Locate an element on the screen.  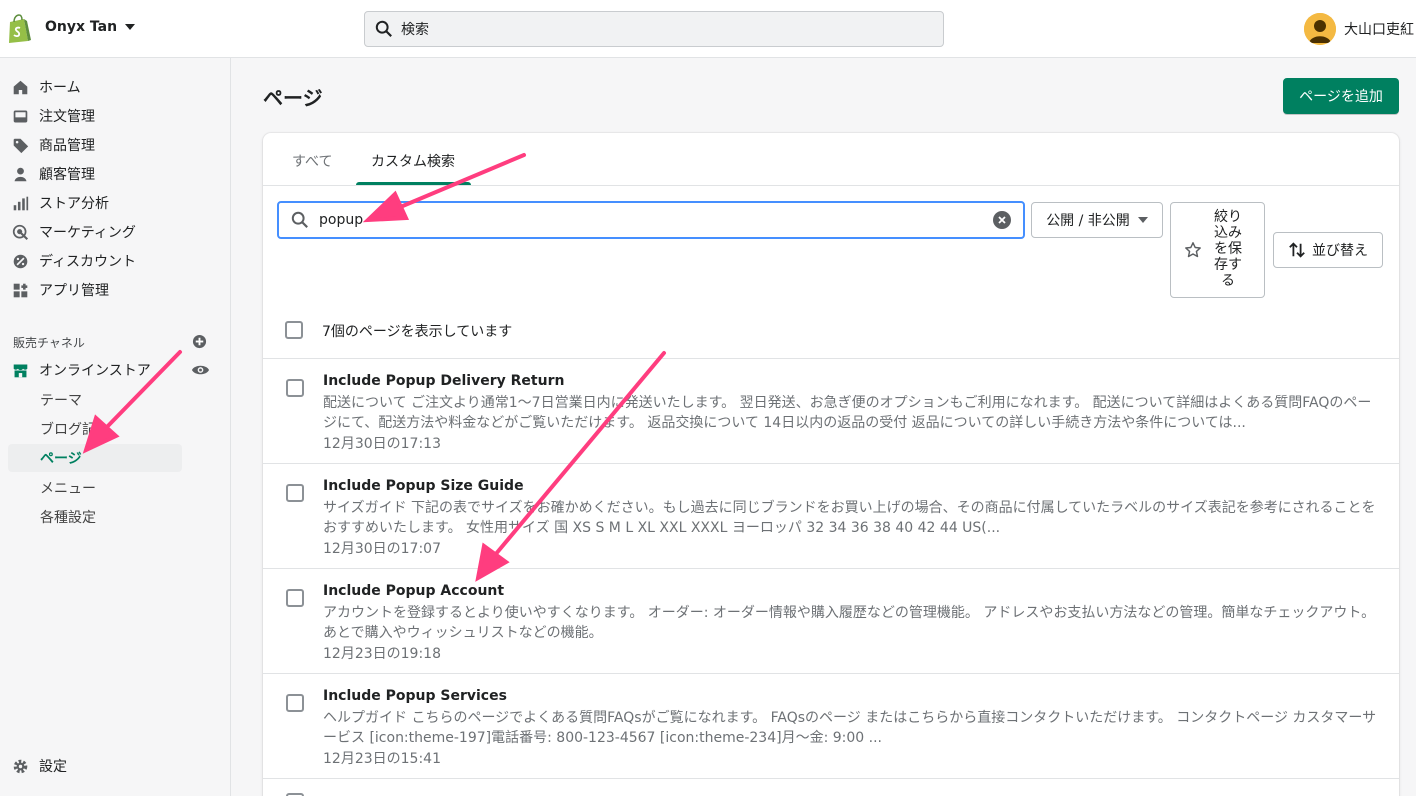
sidebar-item-label: マーケティング is located at coordinates (87, 233).